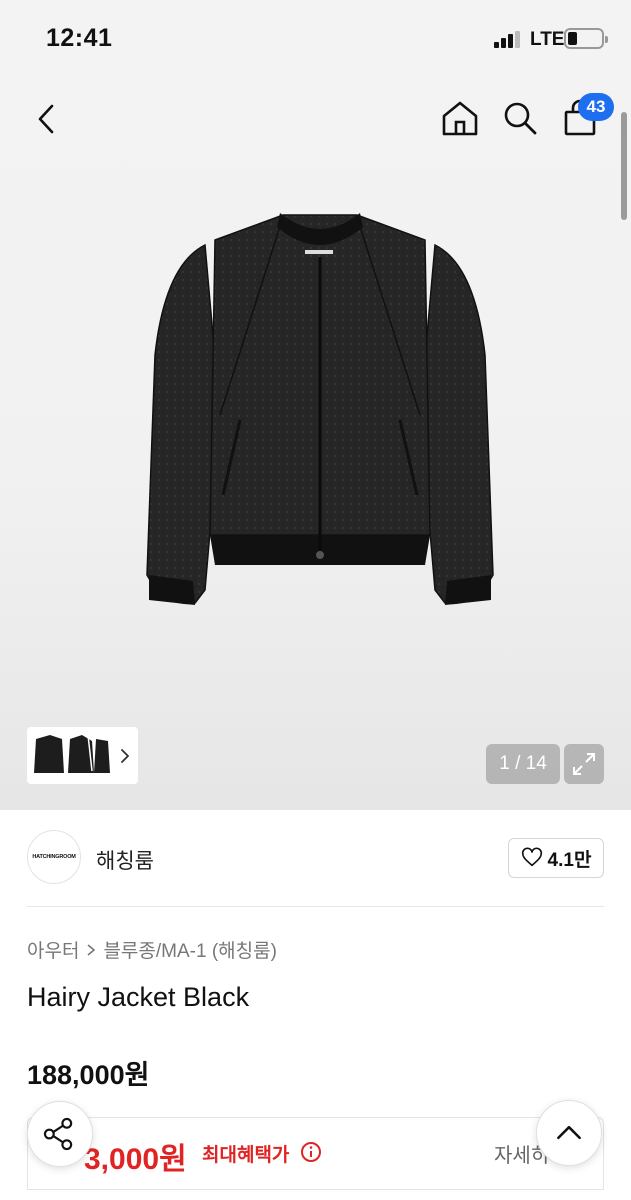  I want to click on network-label: LTE, so click(547, 39).